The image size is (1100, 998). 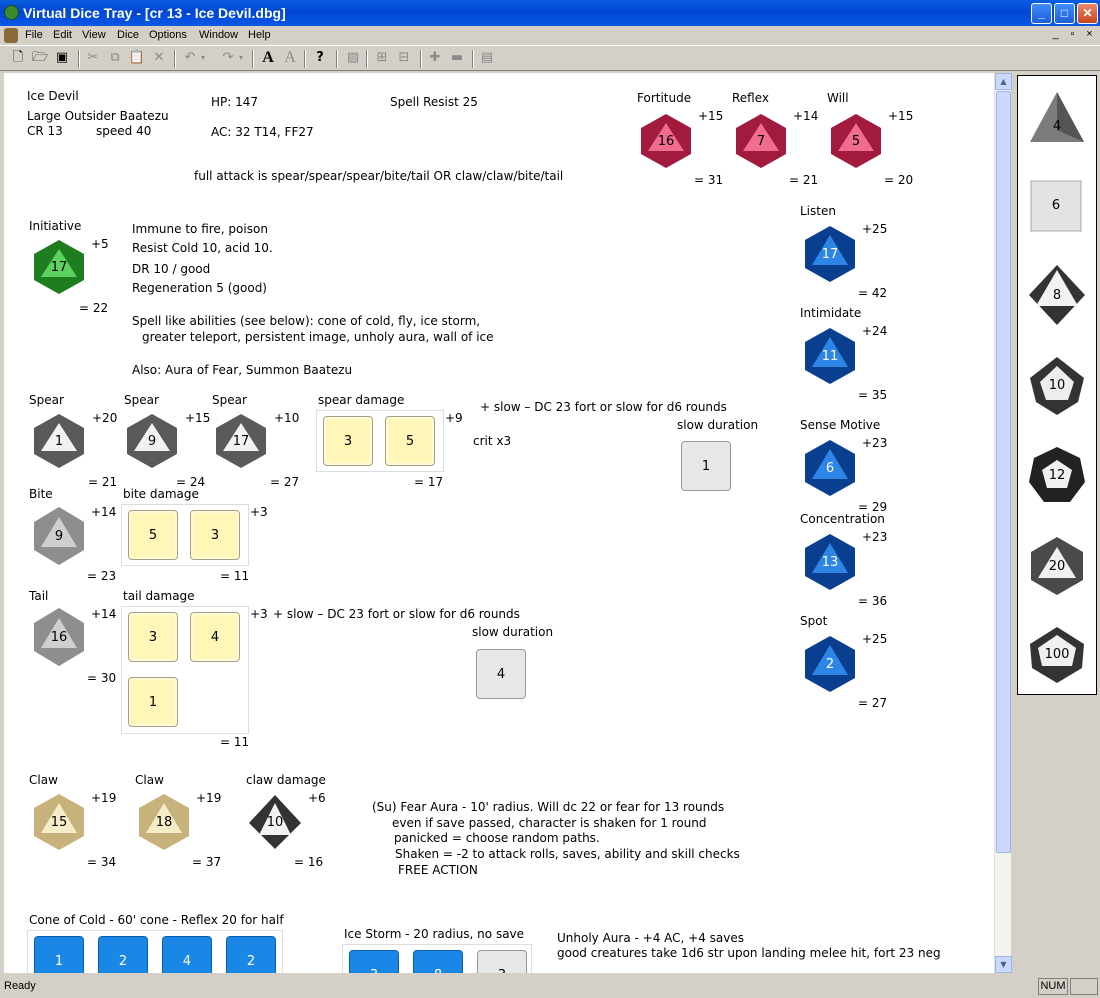 I want to click on open-folder-icon: 🗁, so click(x=40, y=58).